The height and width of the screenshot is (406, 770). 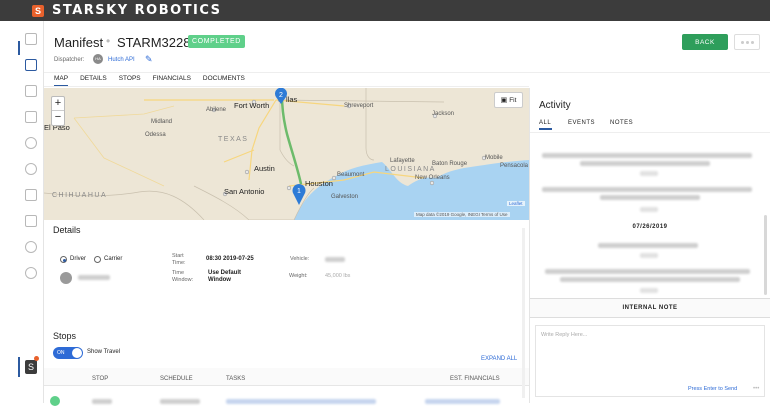 I want to click on dispatcher-avatar: HA, so click(x=98, y=59).